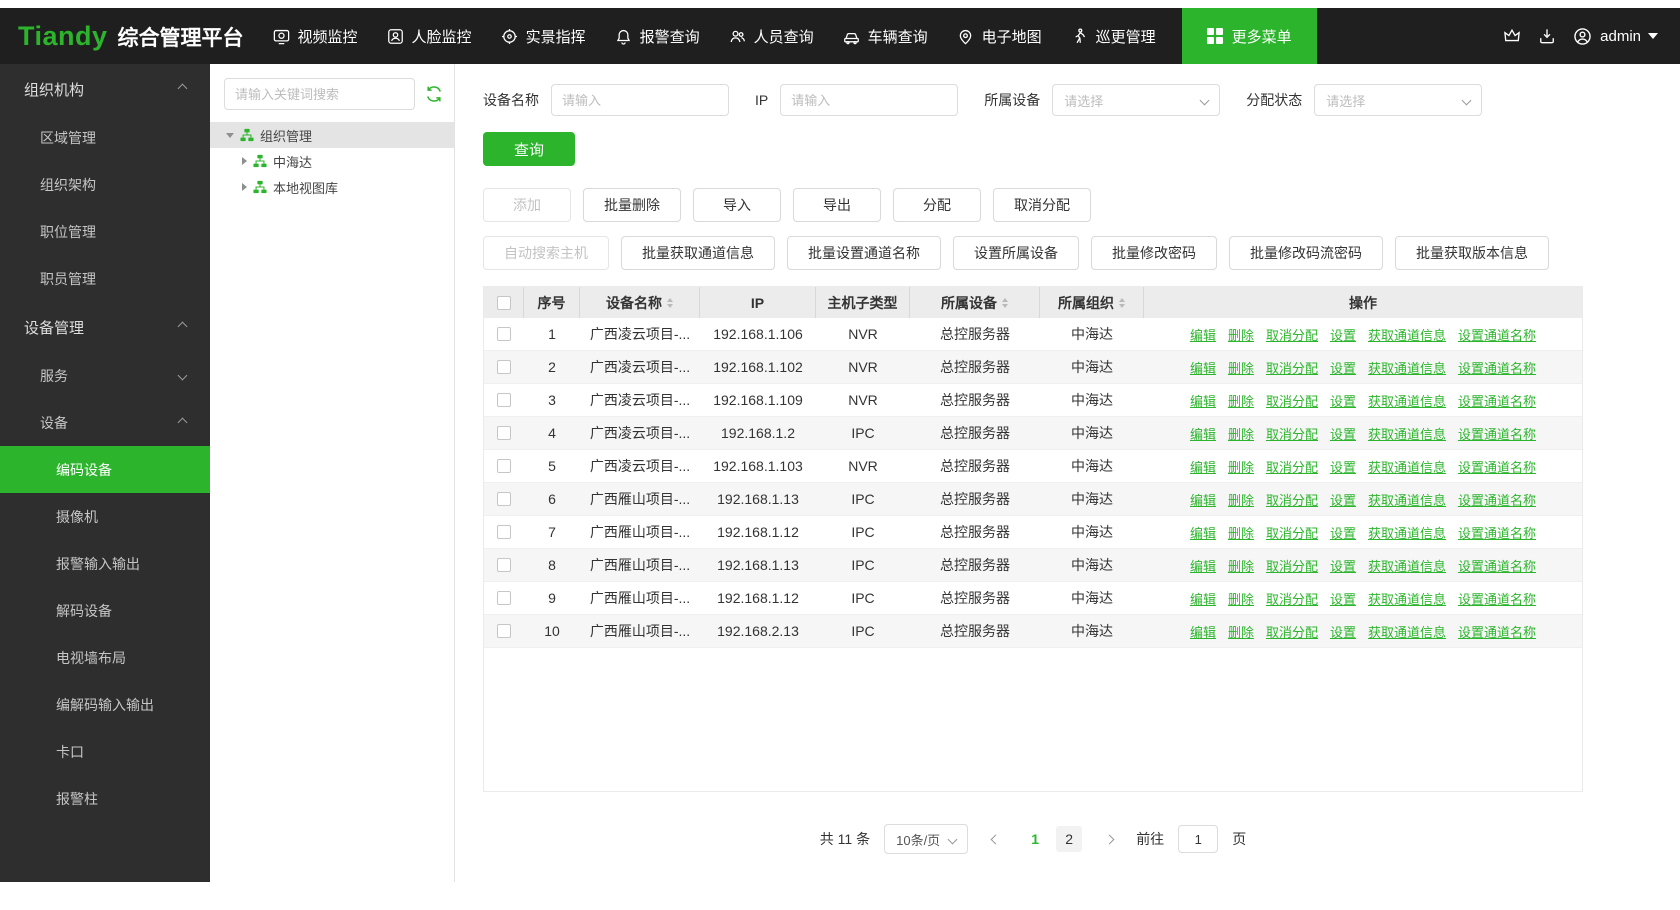 The width and height of the screenshot is (1680, 910). What do you see at coordinates (105, 422) in the screenshot?
I see `sidebar-item-device: 设备` at bounding box center [105, 422].